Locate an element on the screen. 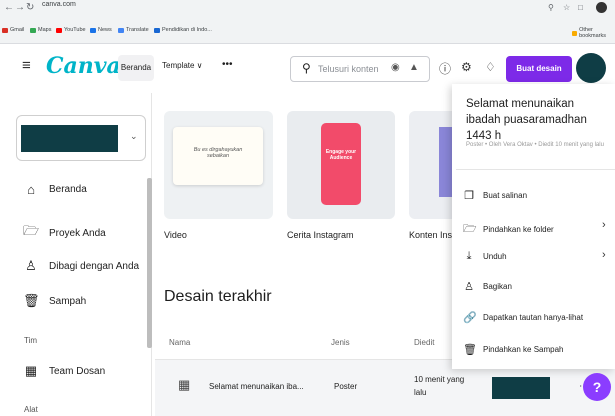 This screenshot has height=416, width=615. nav-template: Template ∨ is located at coordinates (182, 65).